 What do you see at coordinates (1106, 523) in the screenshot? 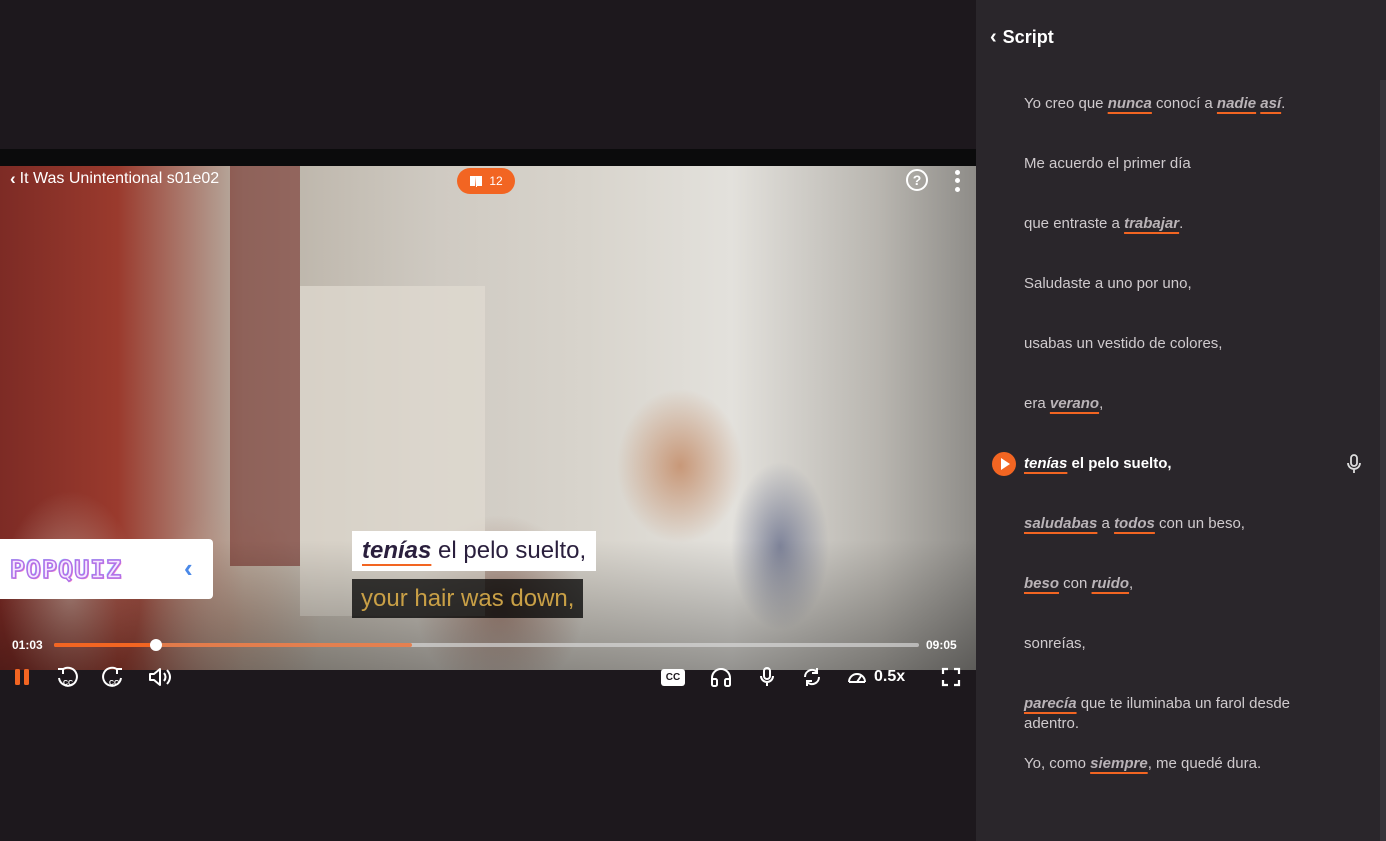
I see `script-text: a` at bounding box center [1106, 523].